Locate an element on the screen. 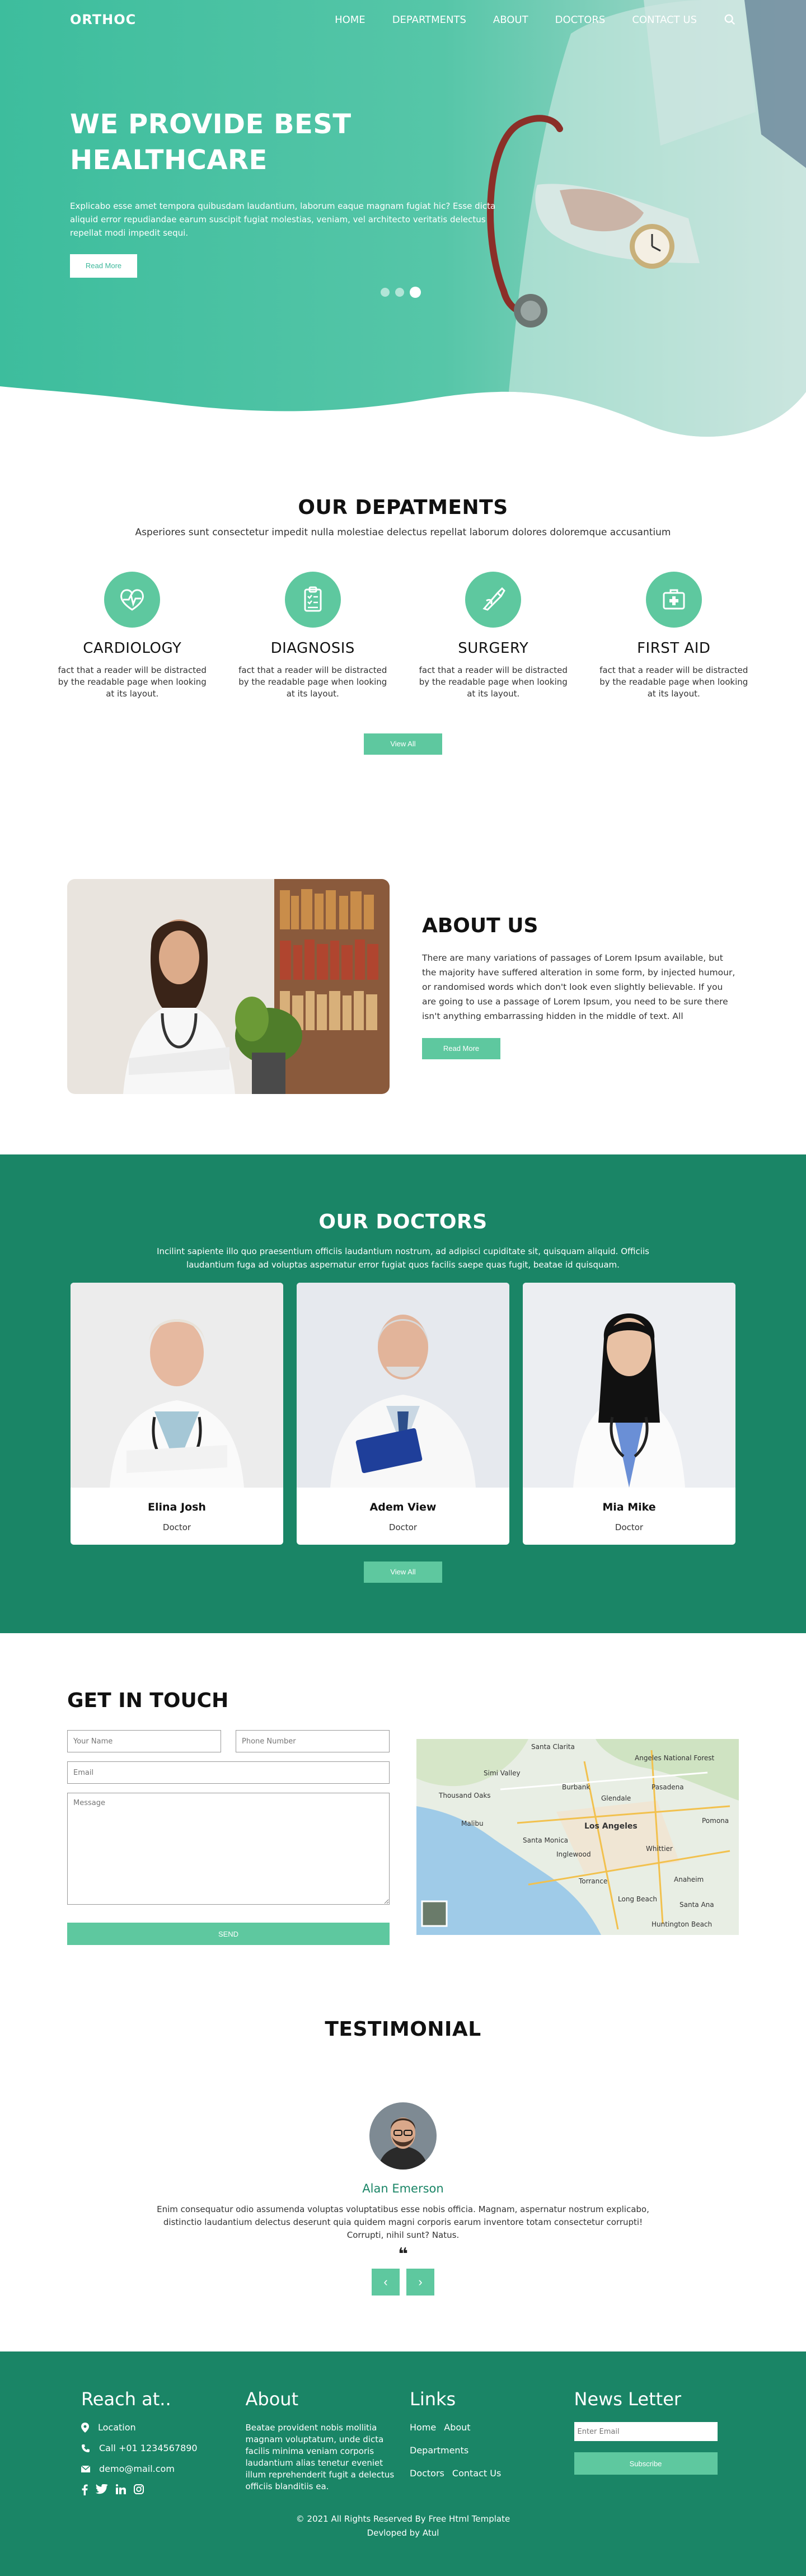 The height and width of the screenshot is (2576, 806). doctor-card: Adem View Doctor is located at coordinates (403, 1414).